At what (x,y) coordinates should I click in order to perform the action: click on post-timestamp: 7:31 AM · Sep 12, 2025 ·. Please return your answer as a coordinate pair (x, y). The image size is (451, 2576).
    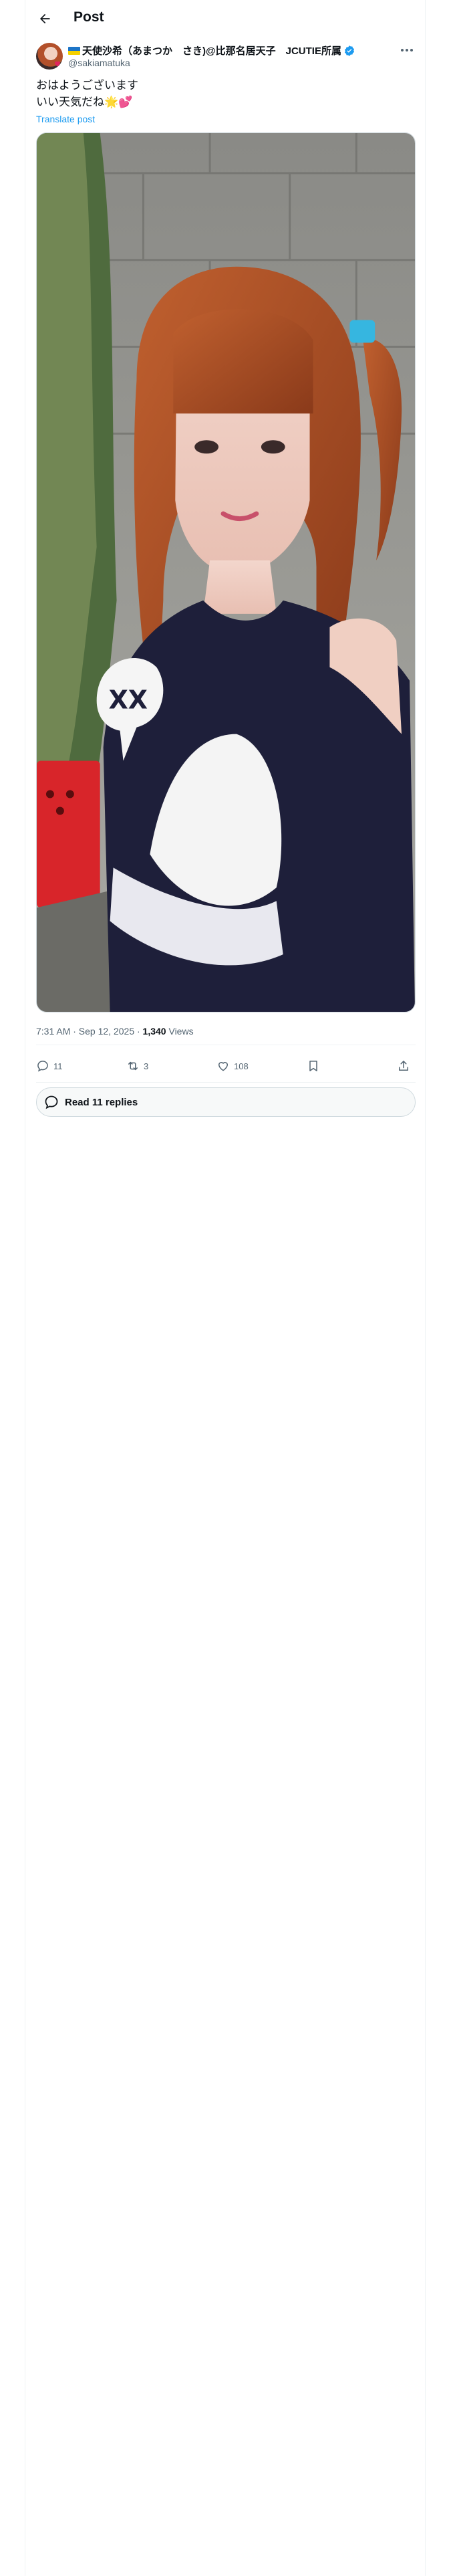
    Looking at the image, I should click on (89, 1031).